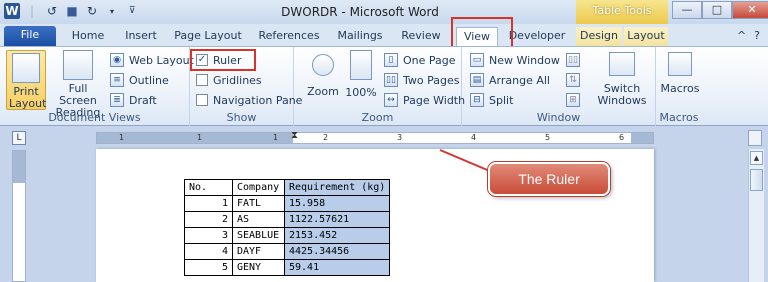 The width and height of the screenshot is (768, 282). I want to click on callout-arrow, so click(466, 161).